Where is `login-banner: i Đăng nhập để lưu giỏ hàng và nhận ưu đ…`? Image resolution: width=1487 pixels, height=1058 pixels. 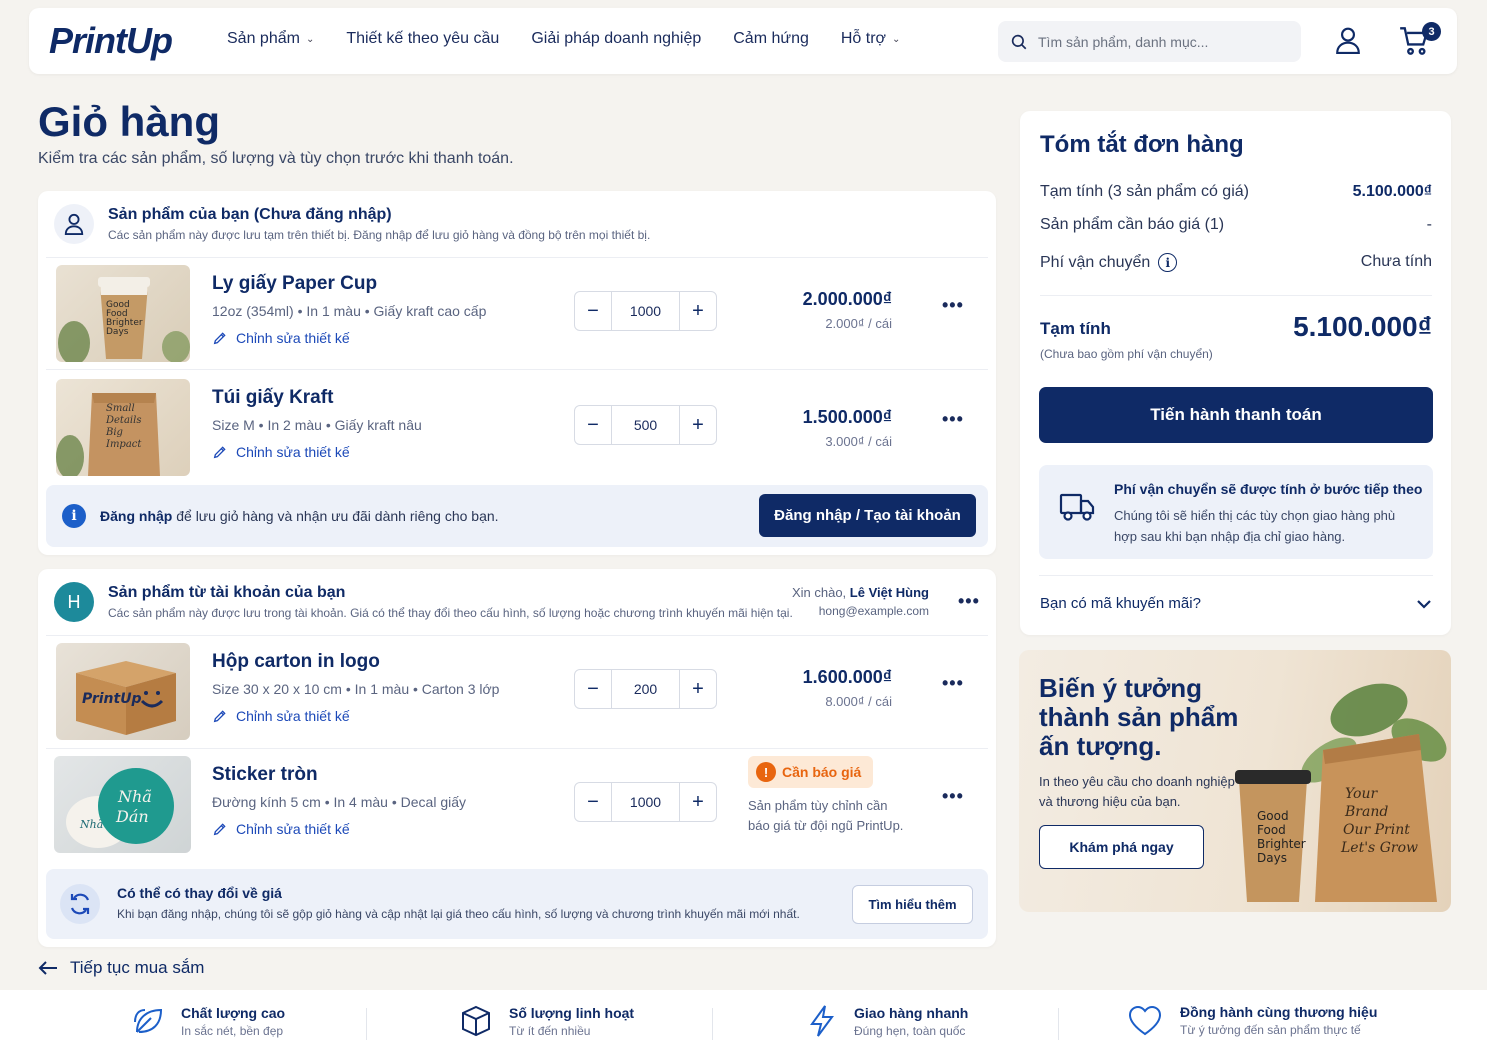 login-banner: i Đăng nhập để lưu giỏ hàng và nhận ưu đ… is located at coordinates (517, 516).